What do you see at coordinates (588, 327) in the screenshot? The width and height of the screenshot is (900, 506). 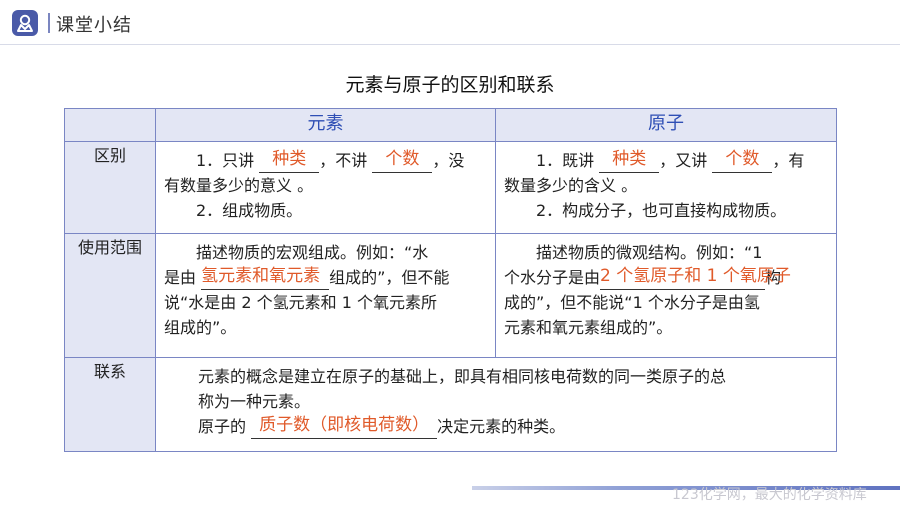 I see `text: 元素和氧元素组成的”。` at bounding box center [588, 327].